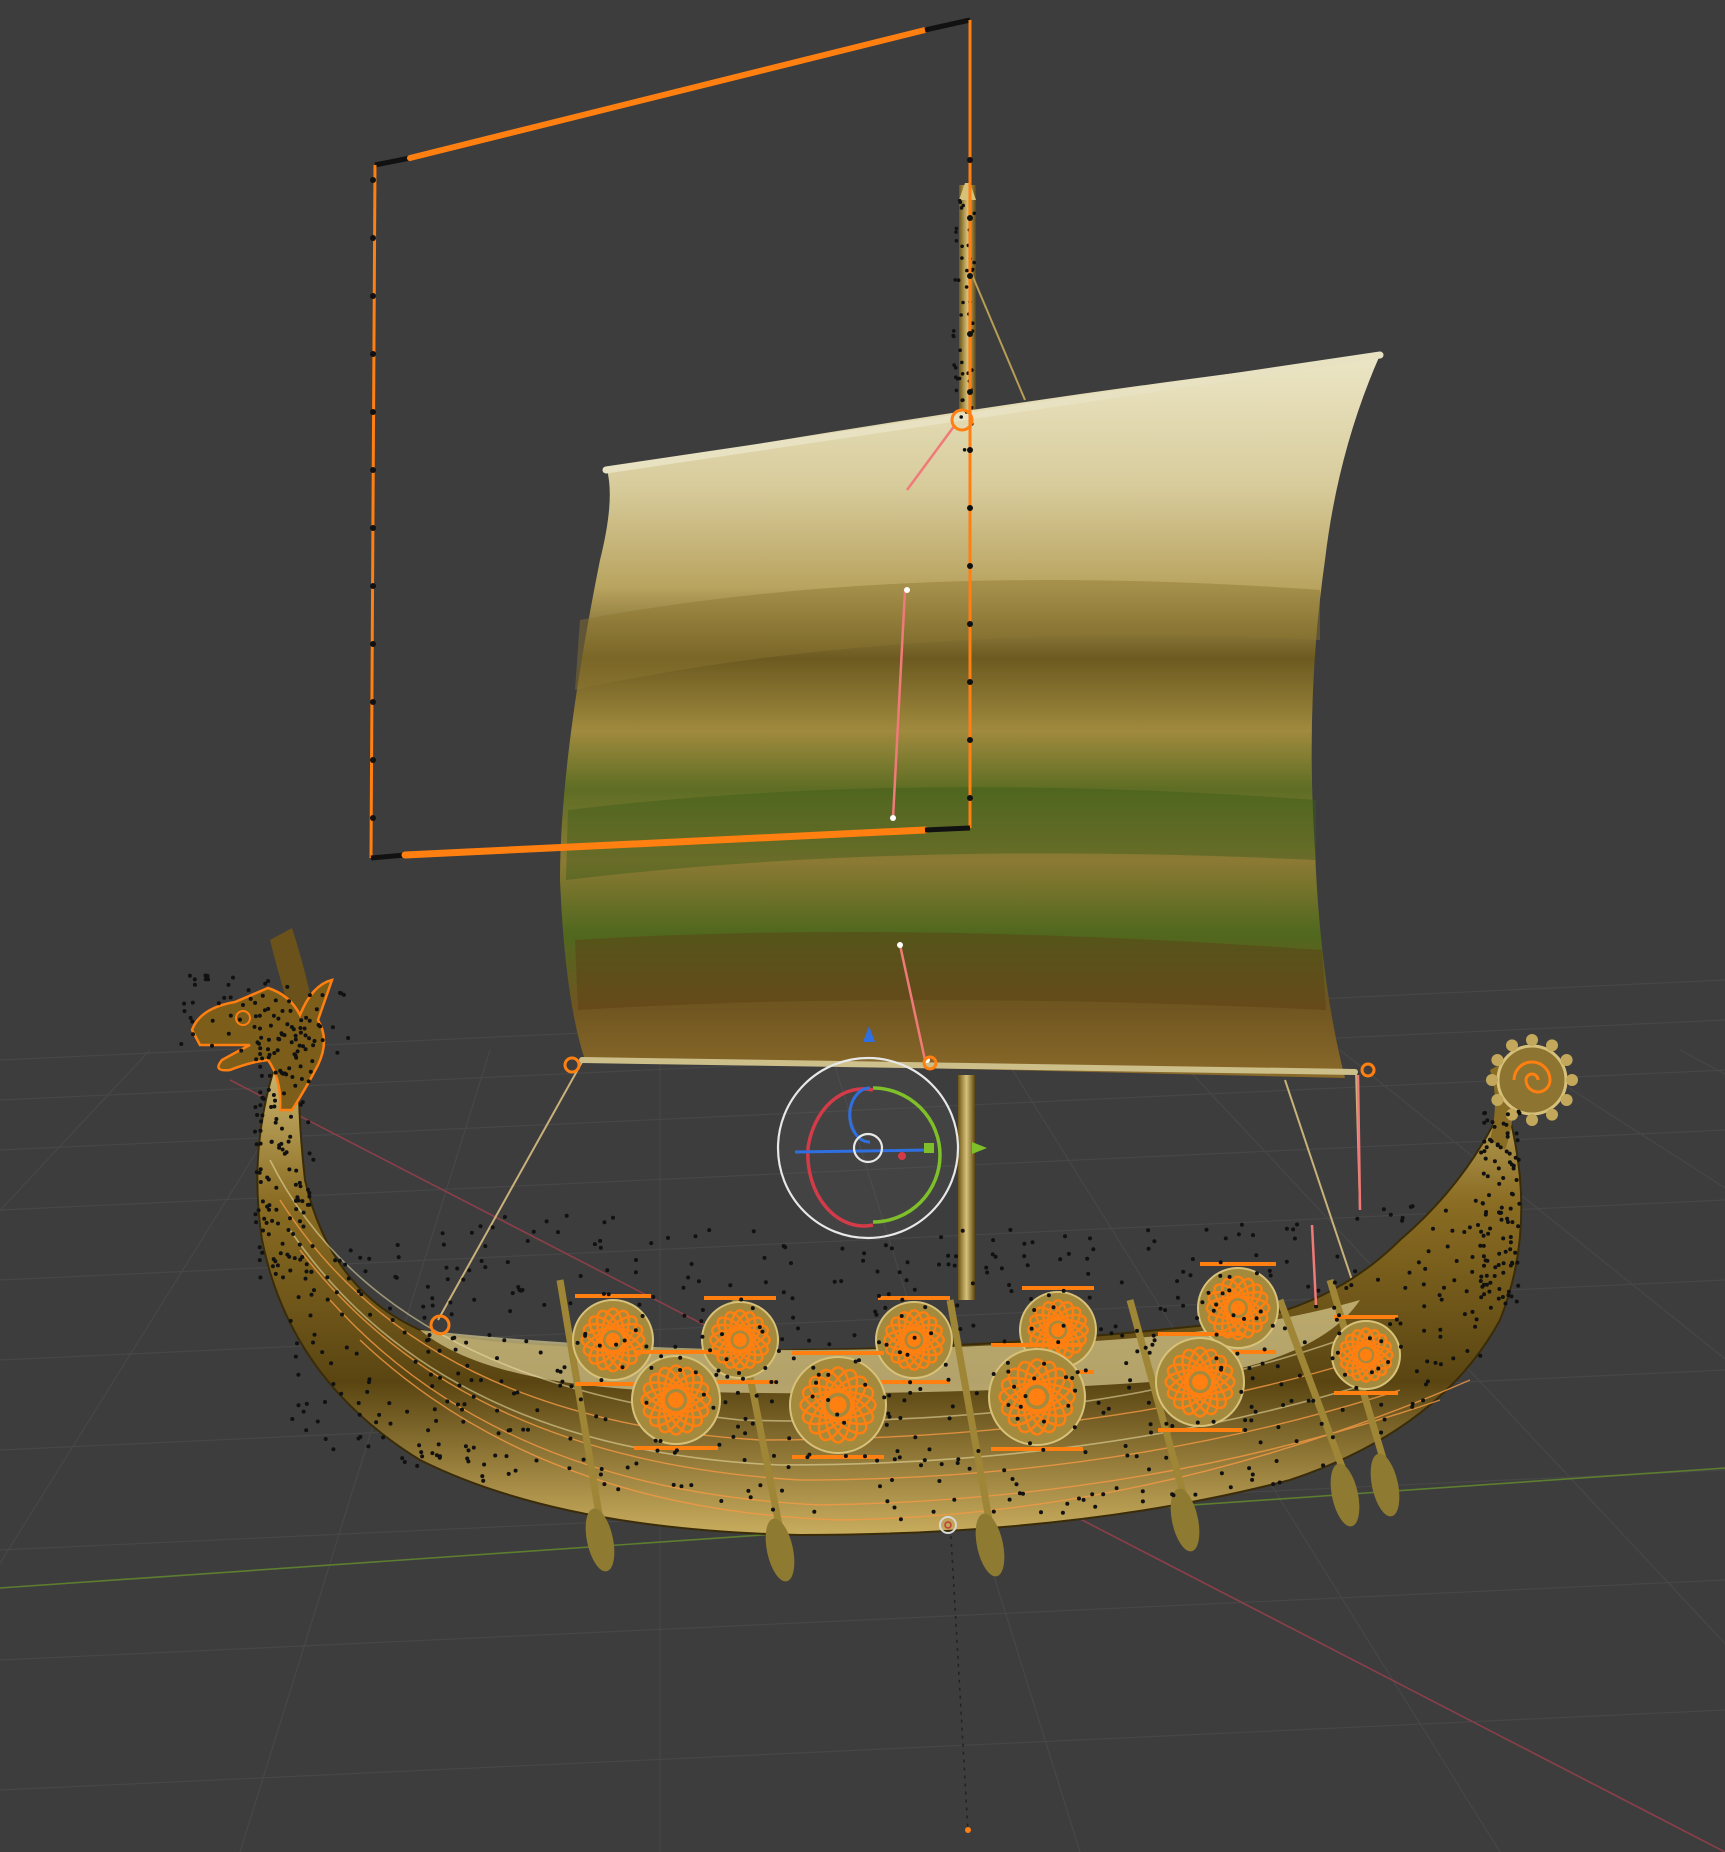 The height and width of the screenshot is (1852, 1725). What do you see at coordinates (968, 1830) in the screenshot?
I see `origin-dot-icon` at bounding box center [968, 1830].